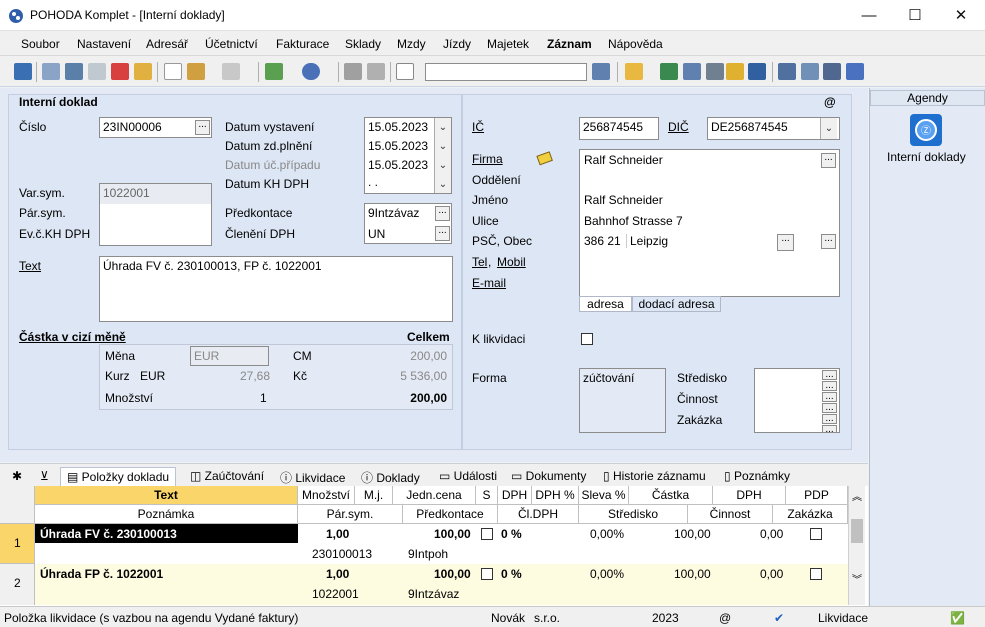  I want to click on predkontace-field: 9Intzávaz, so click(393, 213).